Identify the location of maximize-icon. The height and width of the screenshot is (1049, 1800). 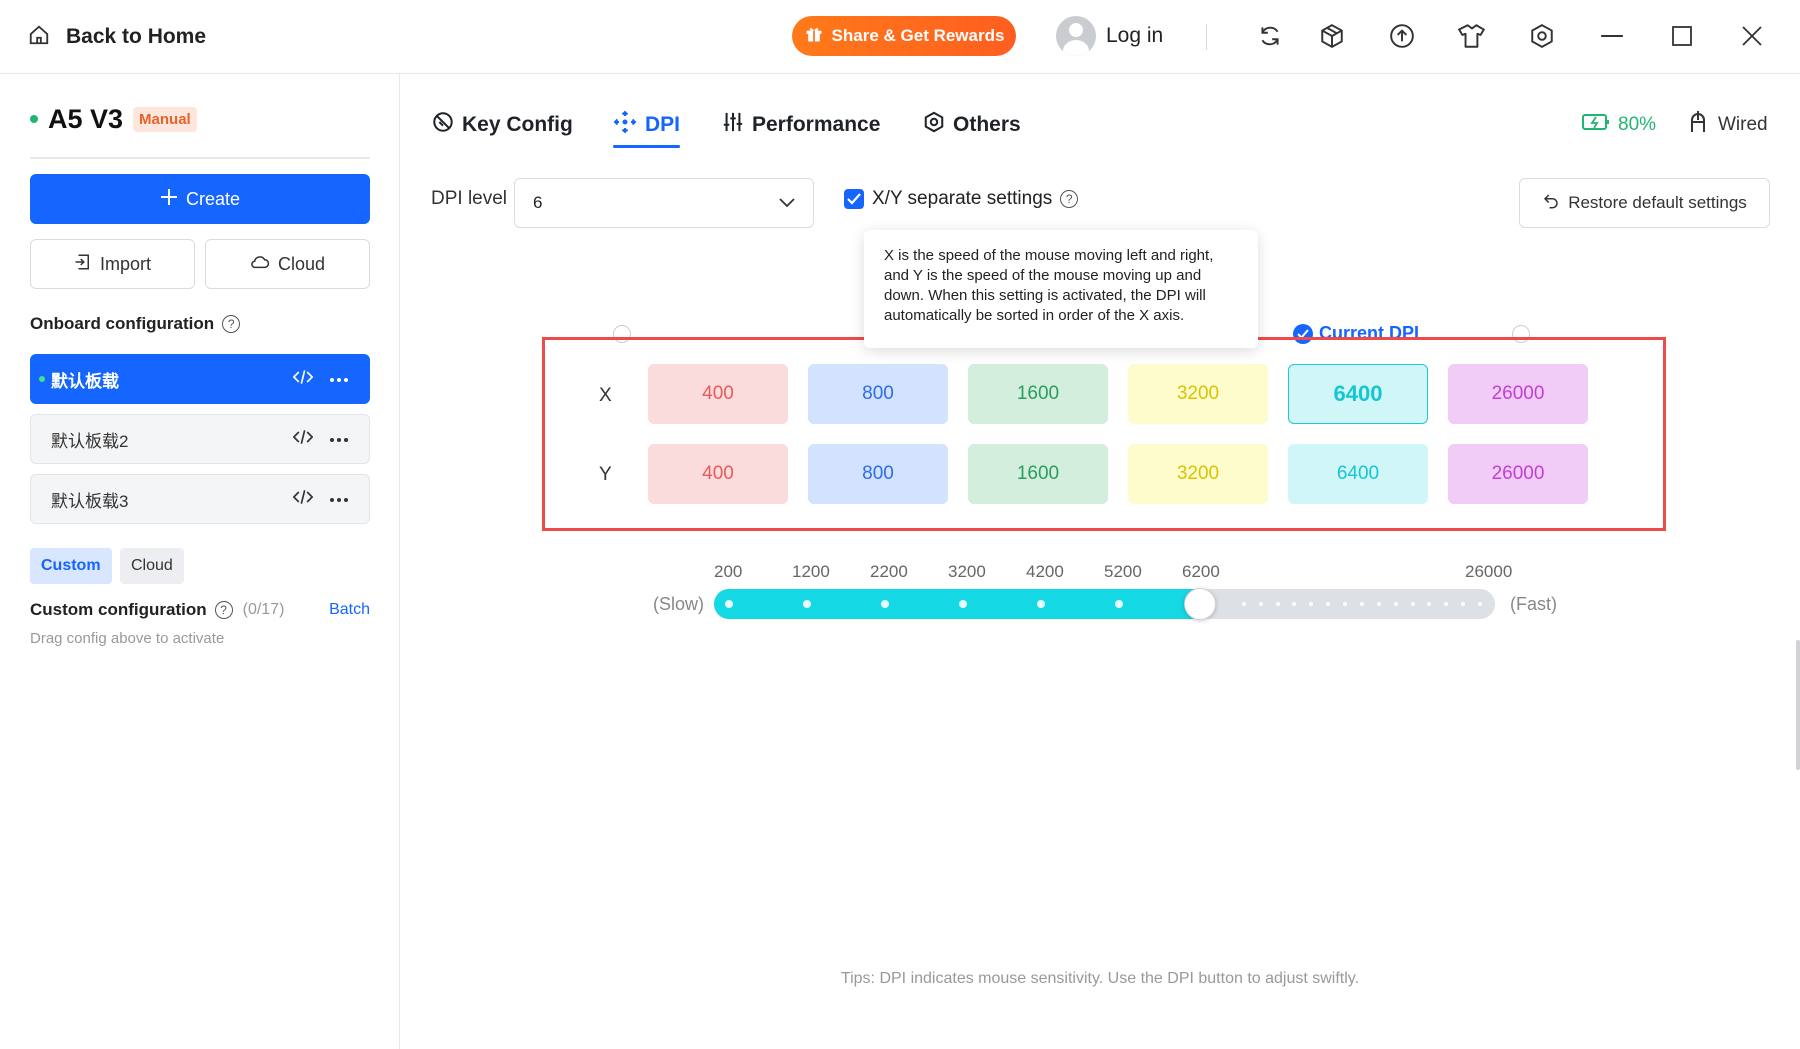
(1682, 36).